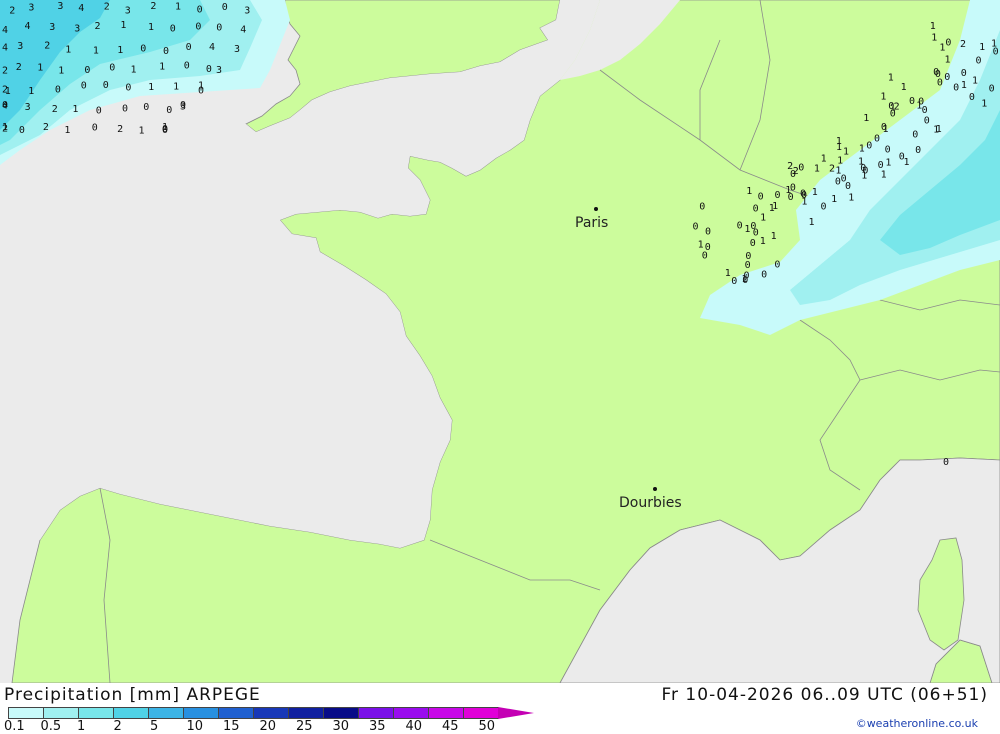 The width and height of the screenshot is (1000, 734). Describe the element at coordinates (51, 726) in the screenshot. I see `color-legend-label: 0.5` at that location.